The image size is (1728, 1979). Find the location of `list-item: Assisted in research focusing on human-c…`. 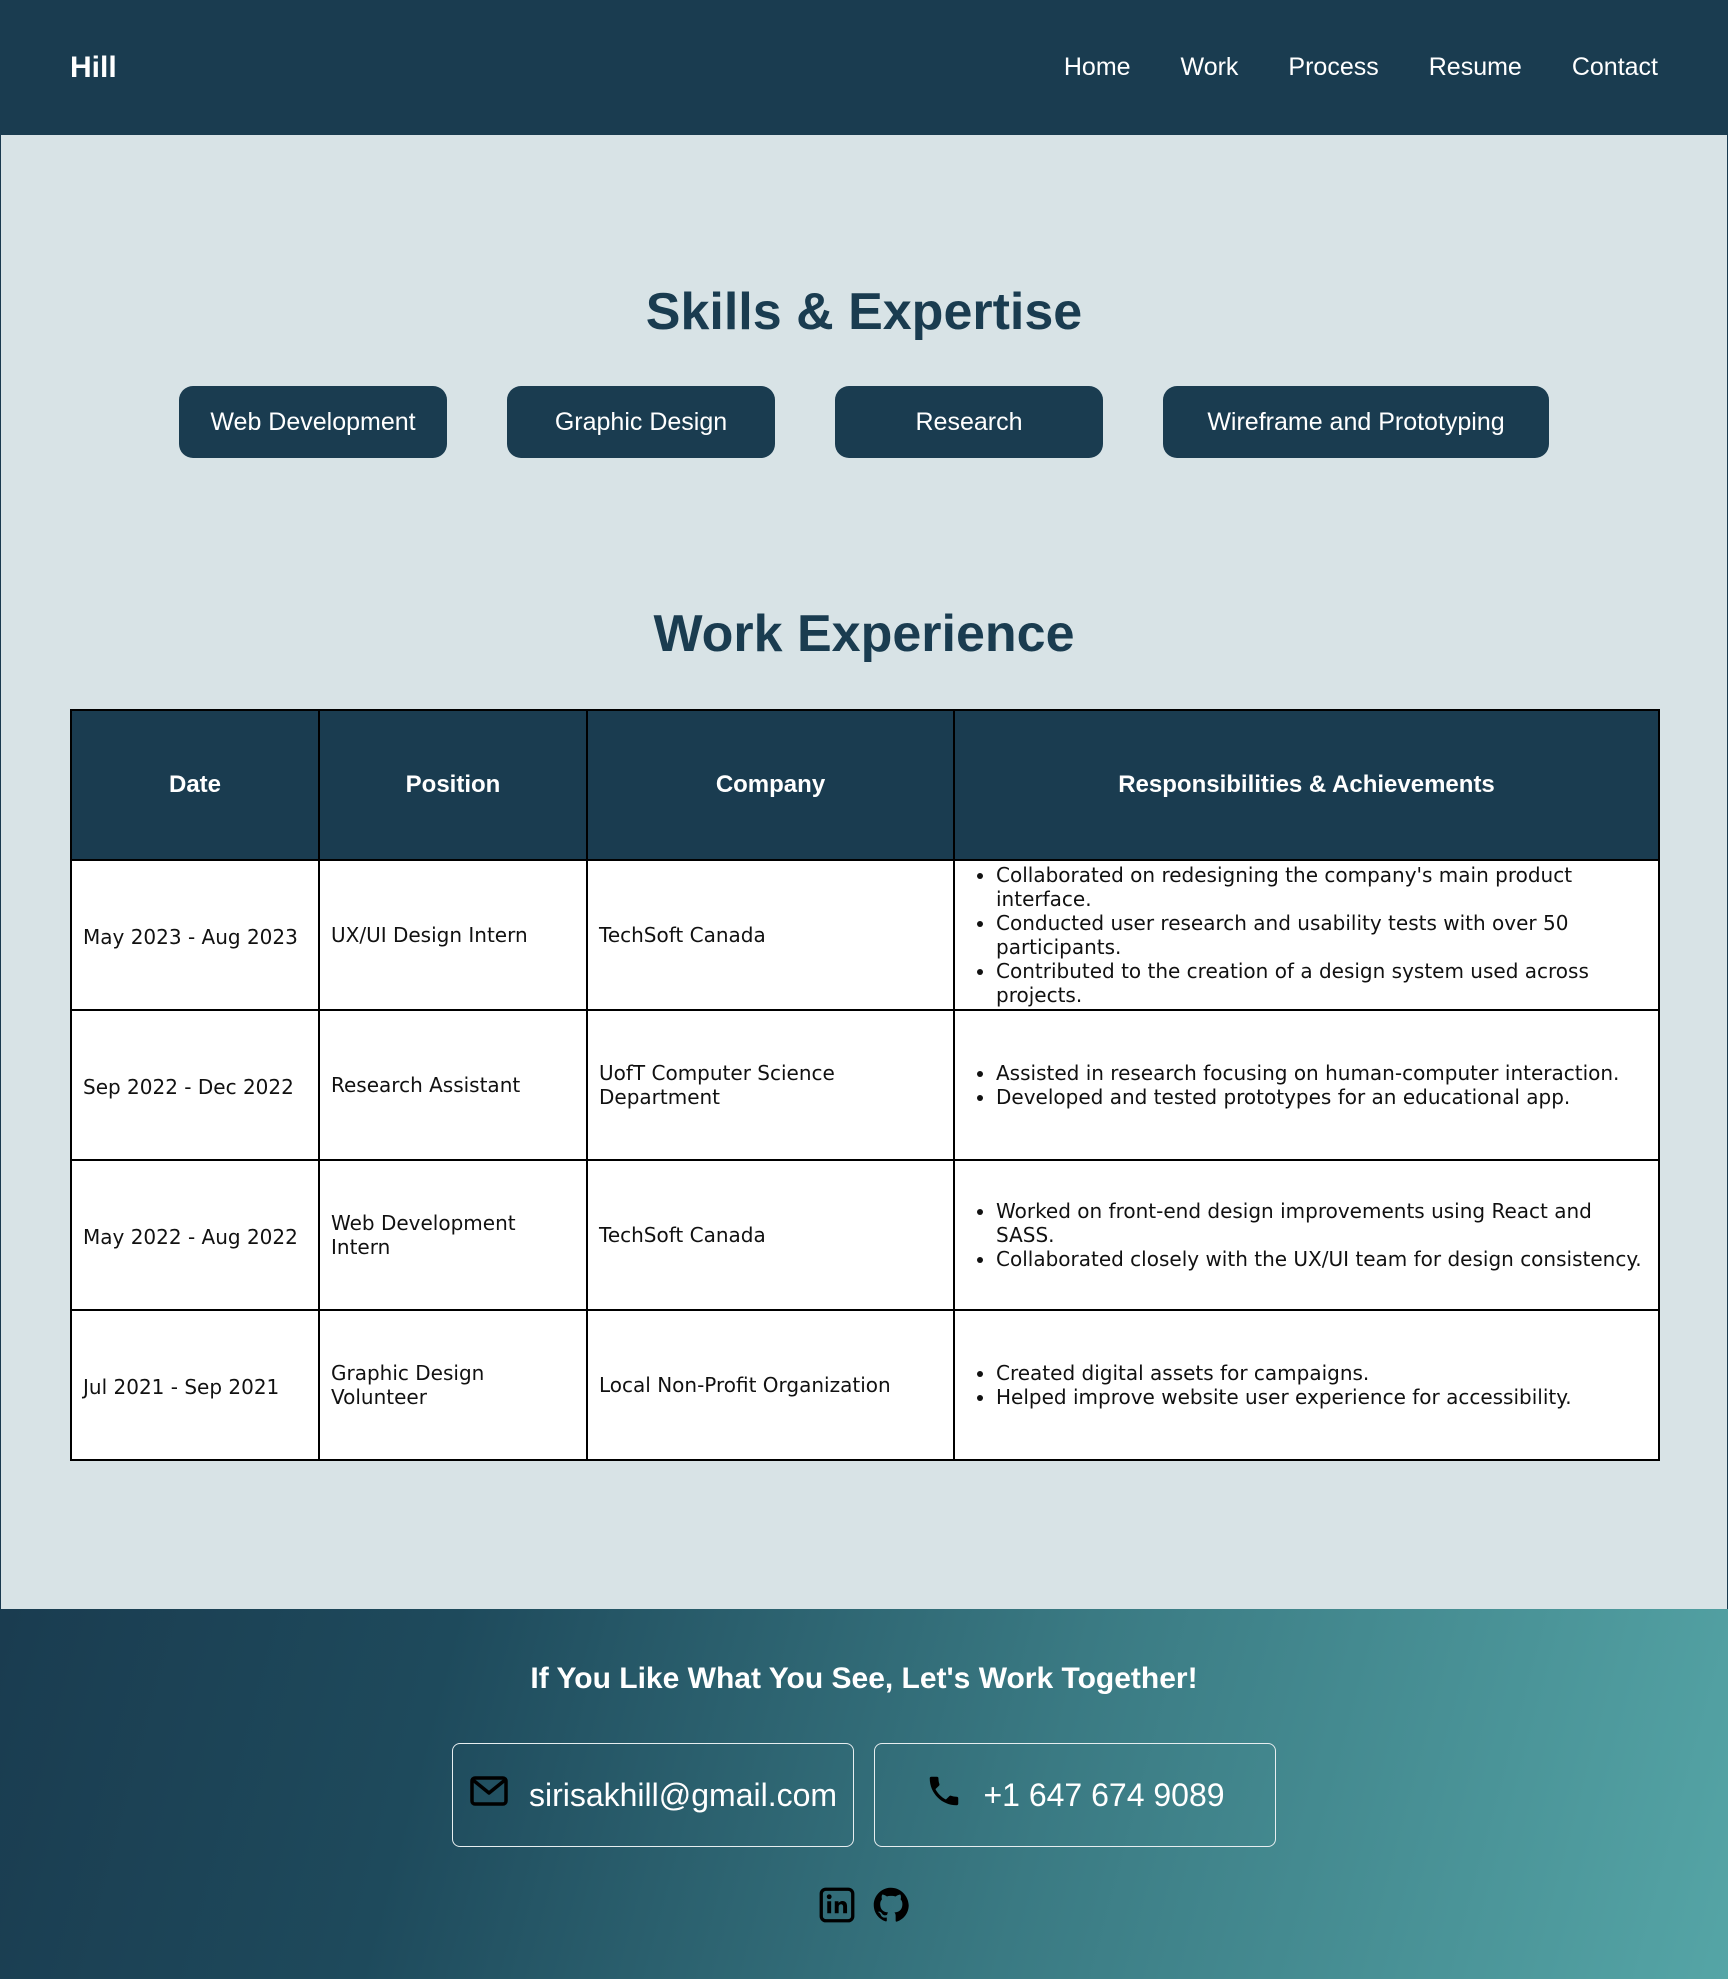

list-item: Assisted in research focusing on human-c… is located at coordinates (1321, 1073).